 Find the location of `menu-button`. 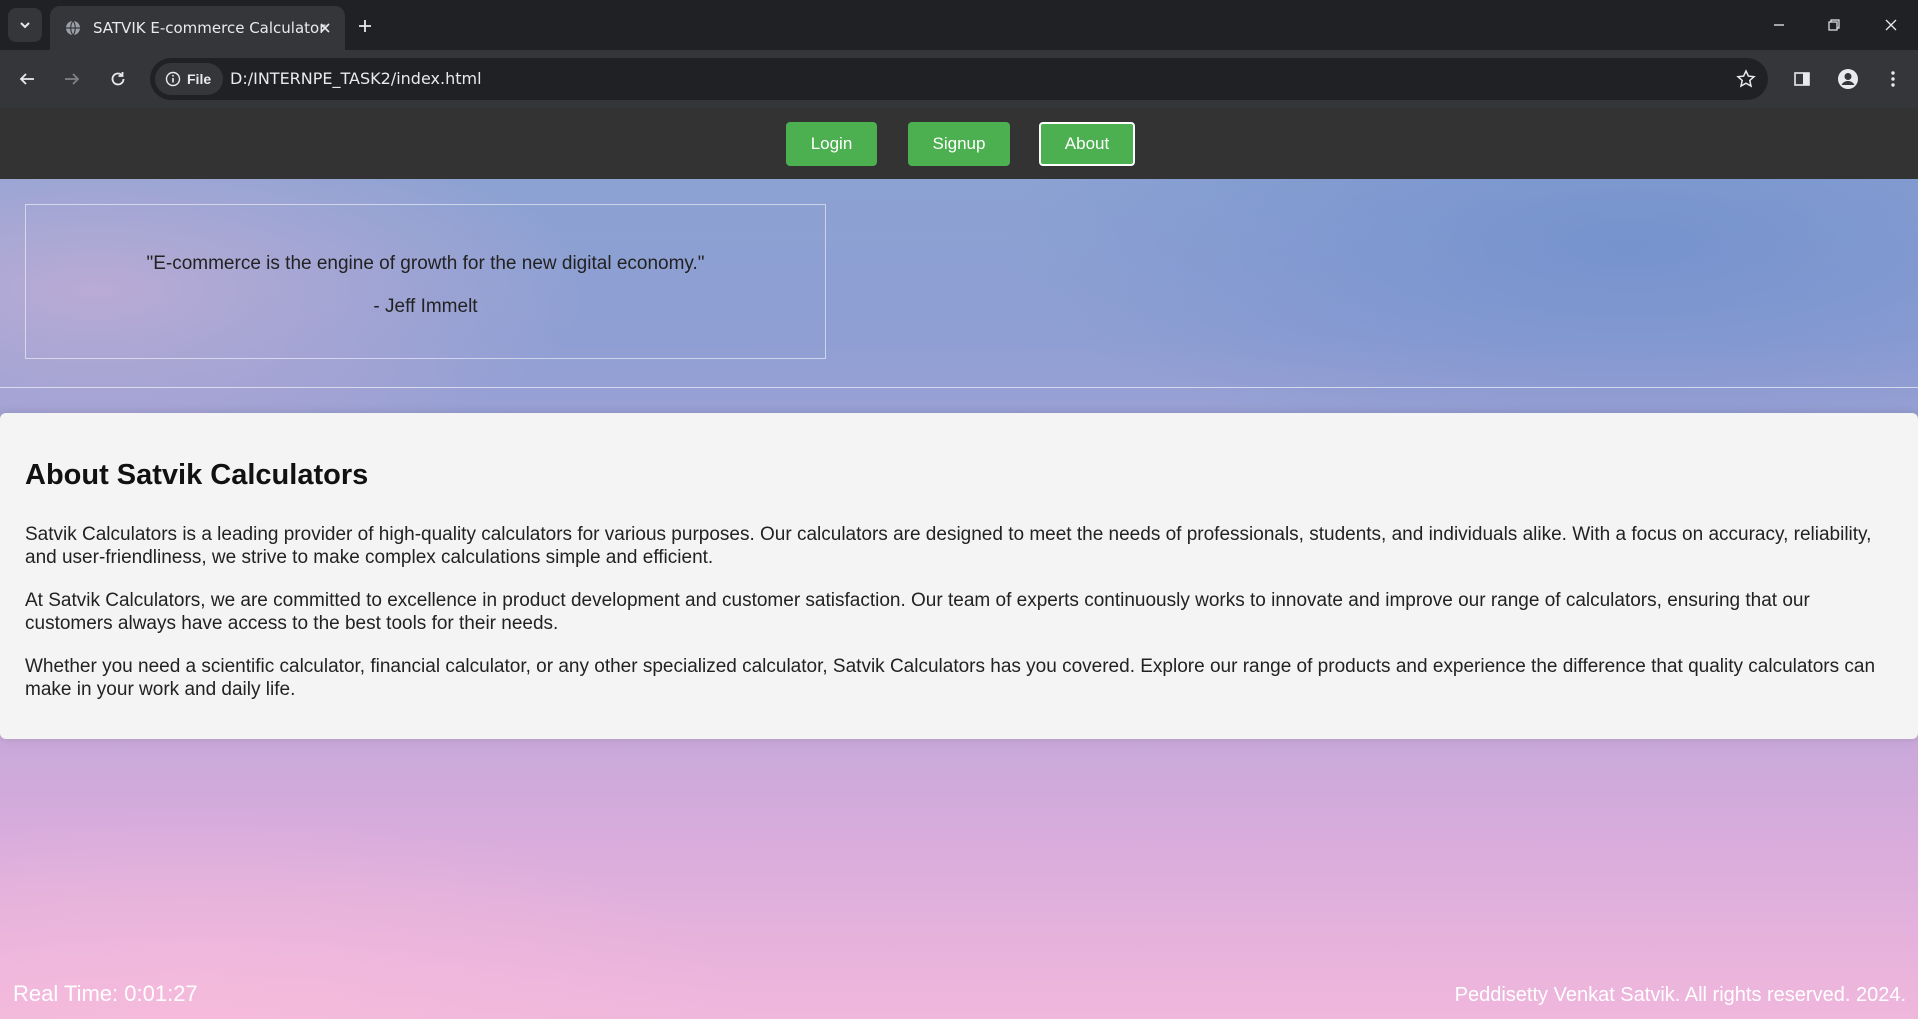

menu-button is located at coordinates (1893, 79).